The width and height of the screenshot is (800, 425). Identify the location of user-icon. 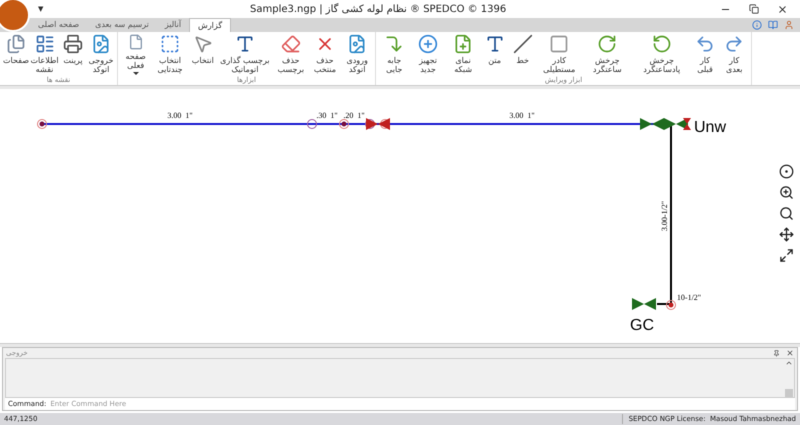
(789, 25).